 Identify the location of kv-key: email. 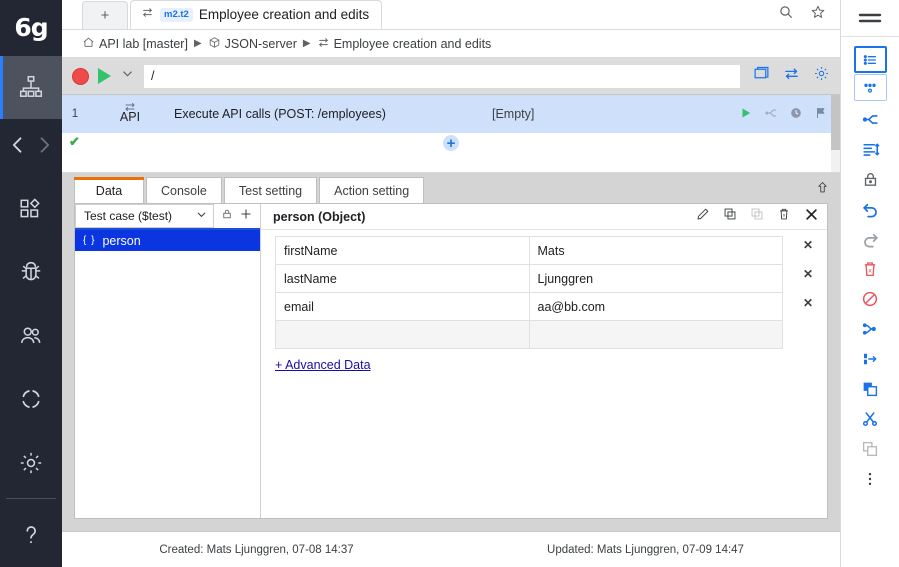
(402, 306).